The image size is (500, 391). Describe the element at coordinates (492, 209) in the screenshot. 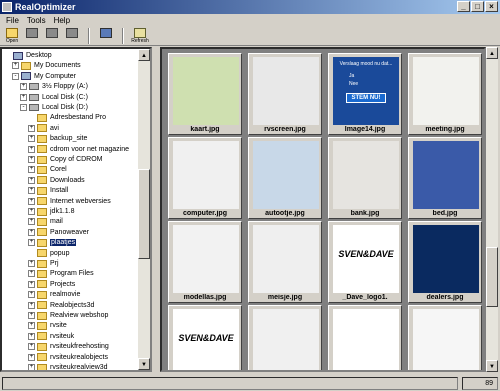

I see `gallery-scrollbar: ▲ ▼` at that location.